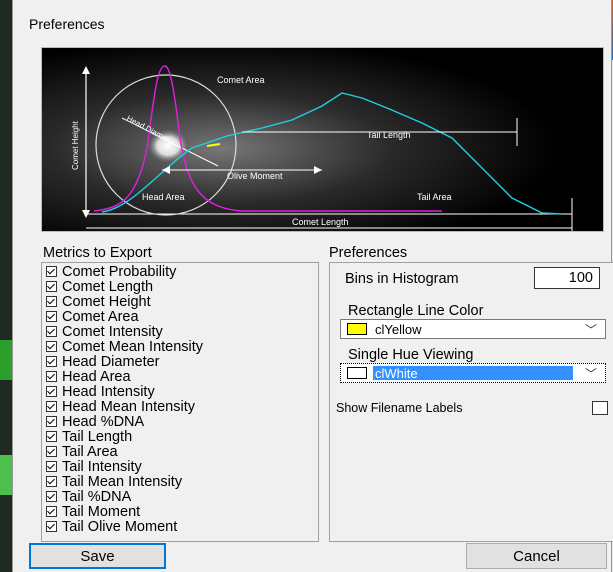 This screenshot has height=572, width=613. What do you see at coordinates (567, 278) in the screenshot?
I see `bins-input` at bounding box center [567, 278].